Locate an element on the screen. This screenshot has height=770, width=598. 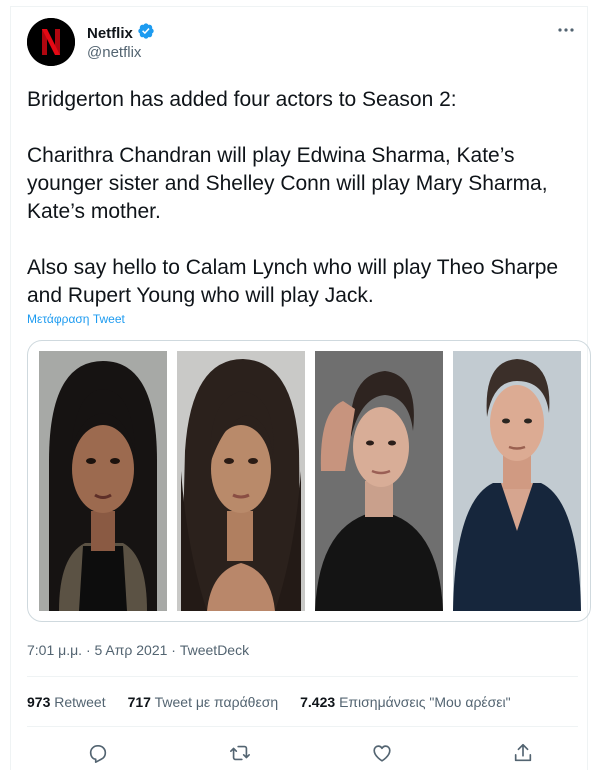
retweet-icon is located at coordinates (240, 753).